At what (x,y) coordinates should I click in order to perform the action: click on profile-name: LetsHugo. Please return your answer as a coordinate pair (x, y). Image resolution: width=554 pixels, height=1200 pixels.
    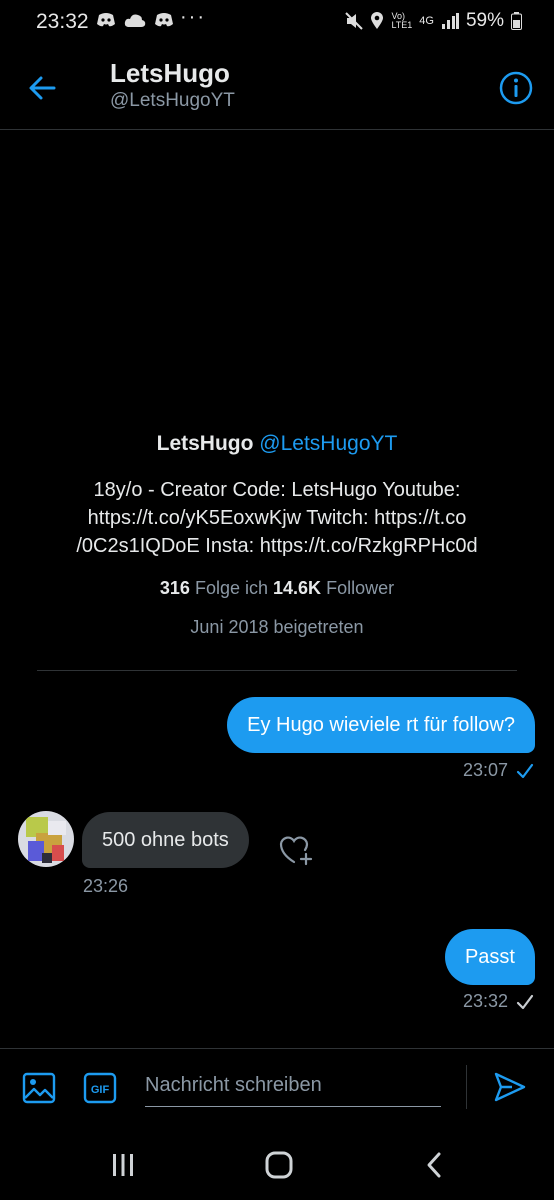
    Looking at the image, I should click on (205, 443).